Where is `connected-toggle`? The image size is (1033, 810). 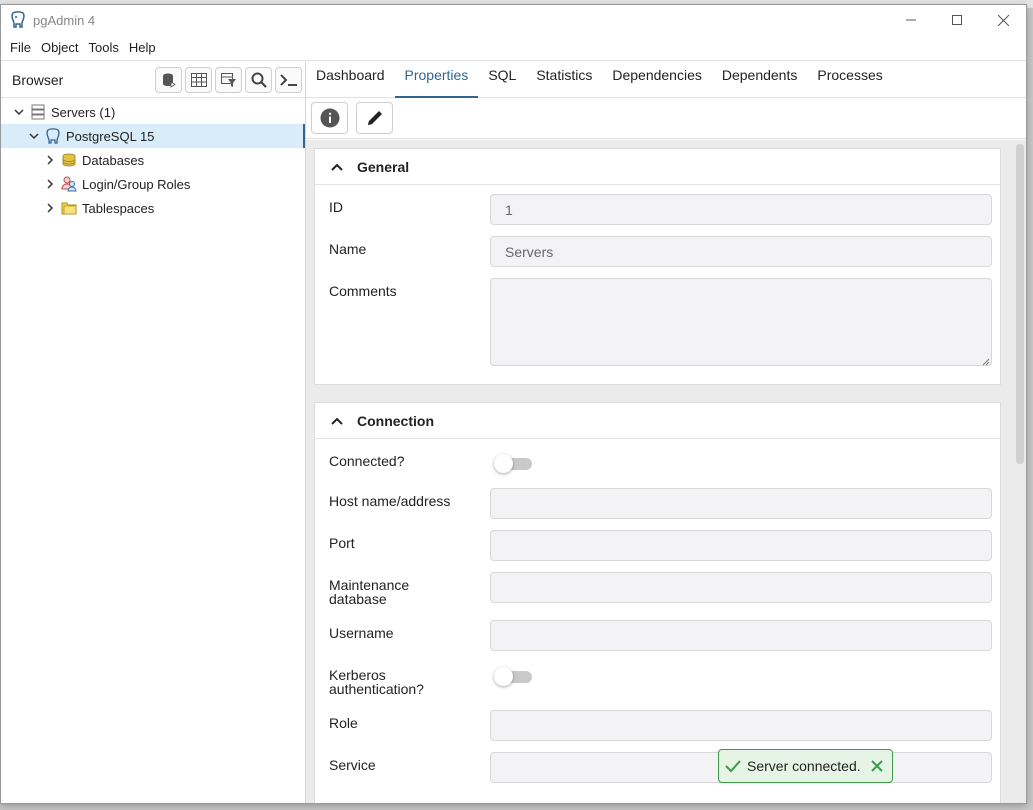
connected-toggle is located at coordinates (513, 463).